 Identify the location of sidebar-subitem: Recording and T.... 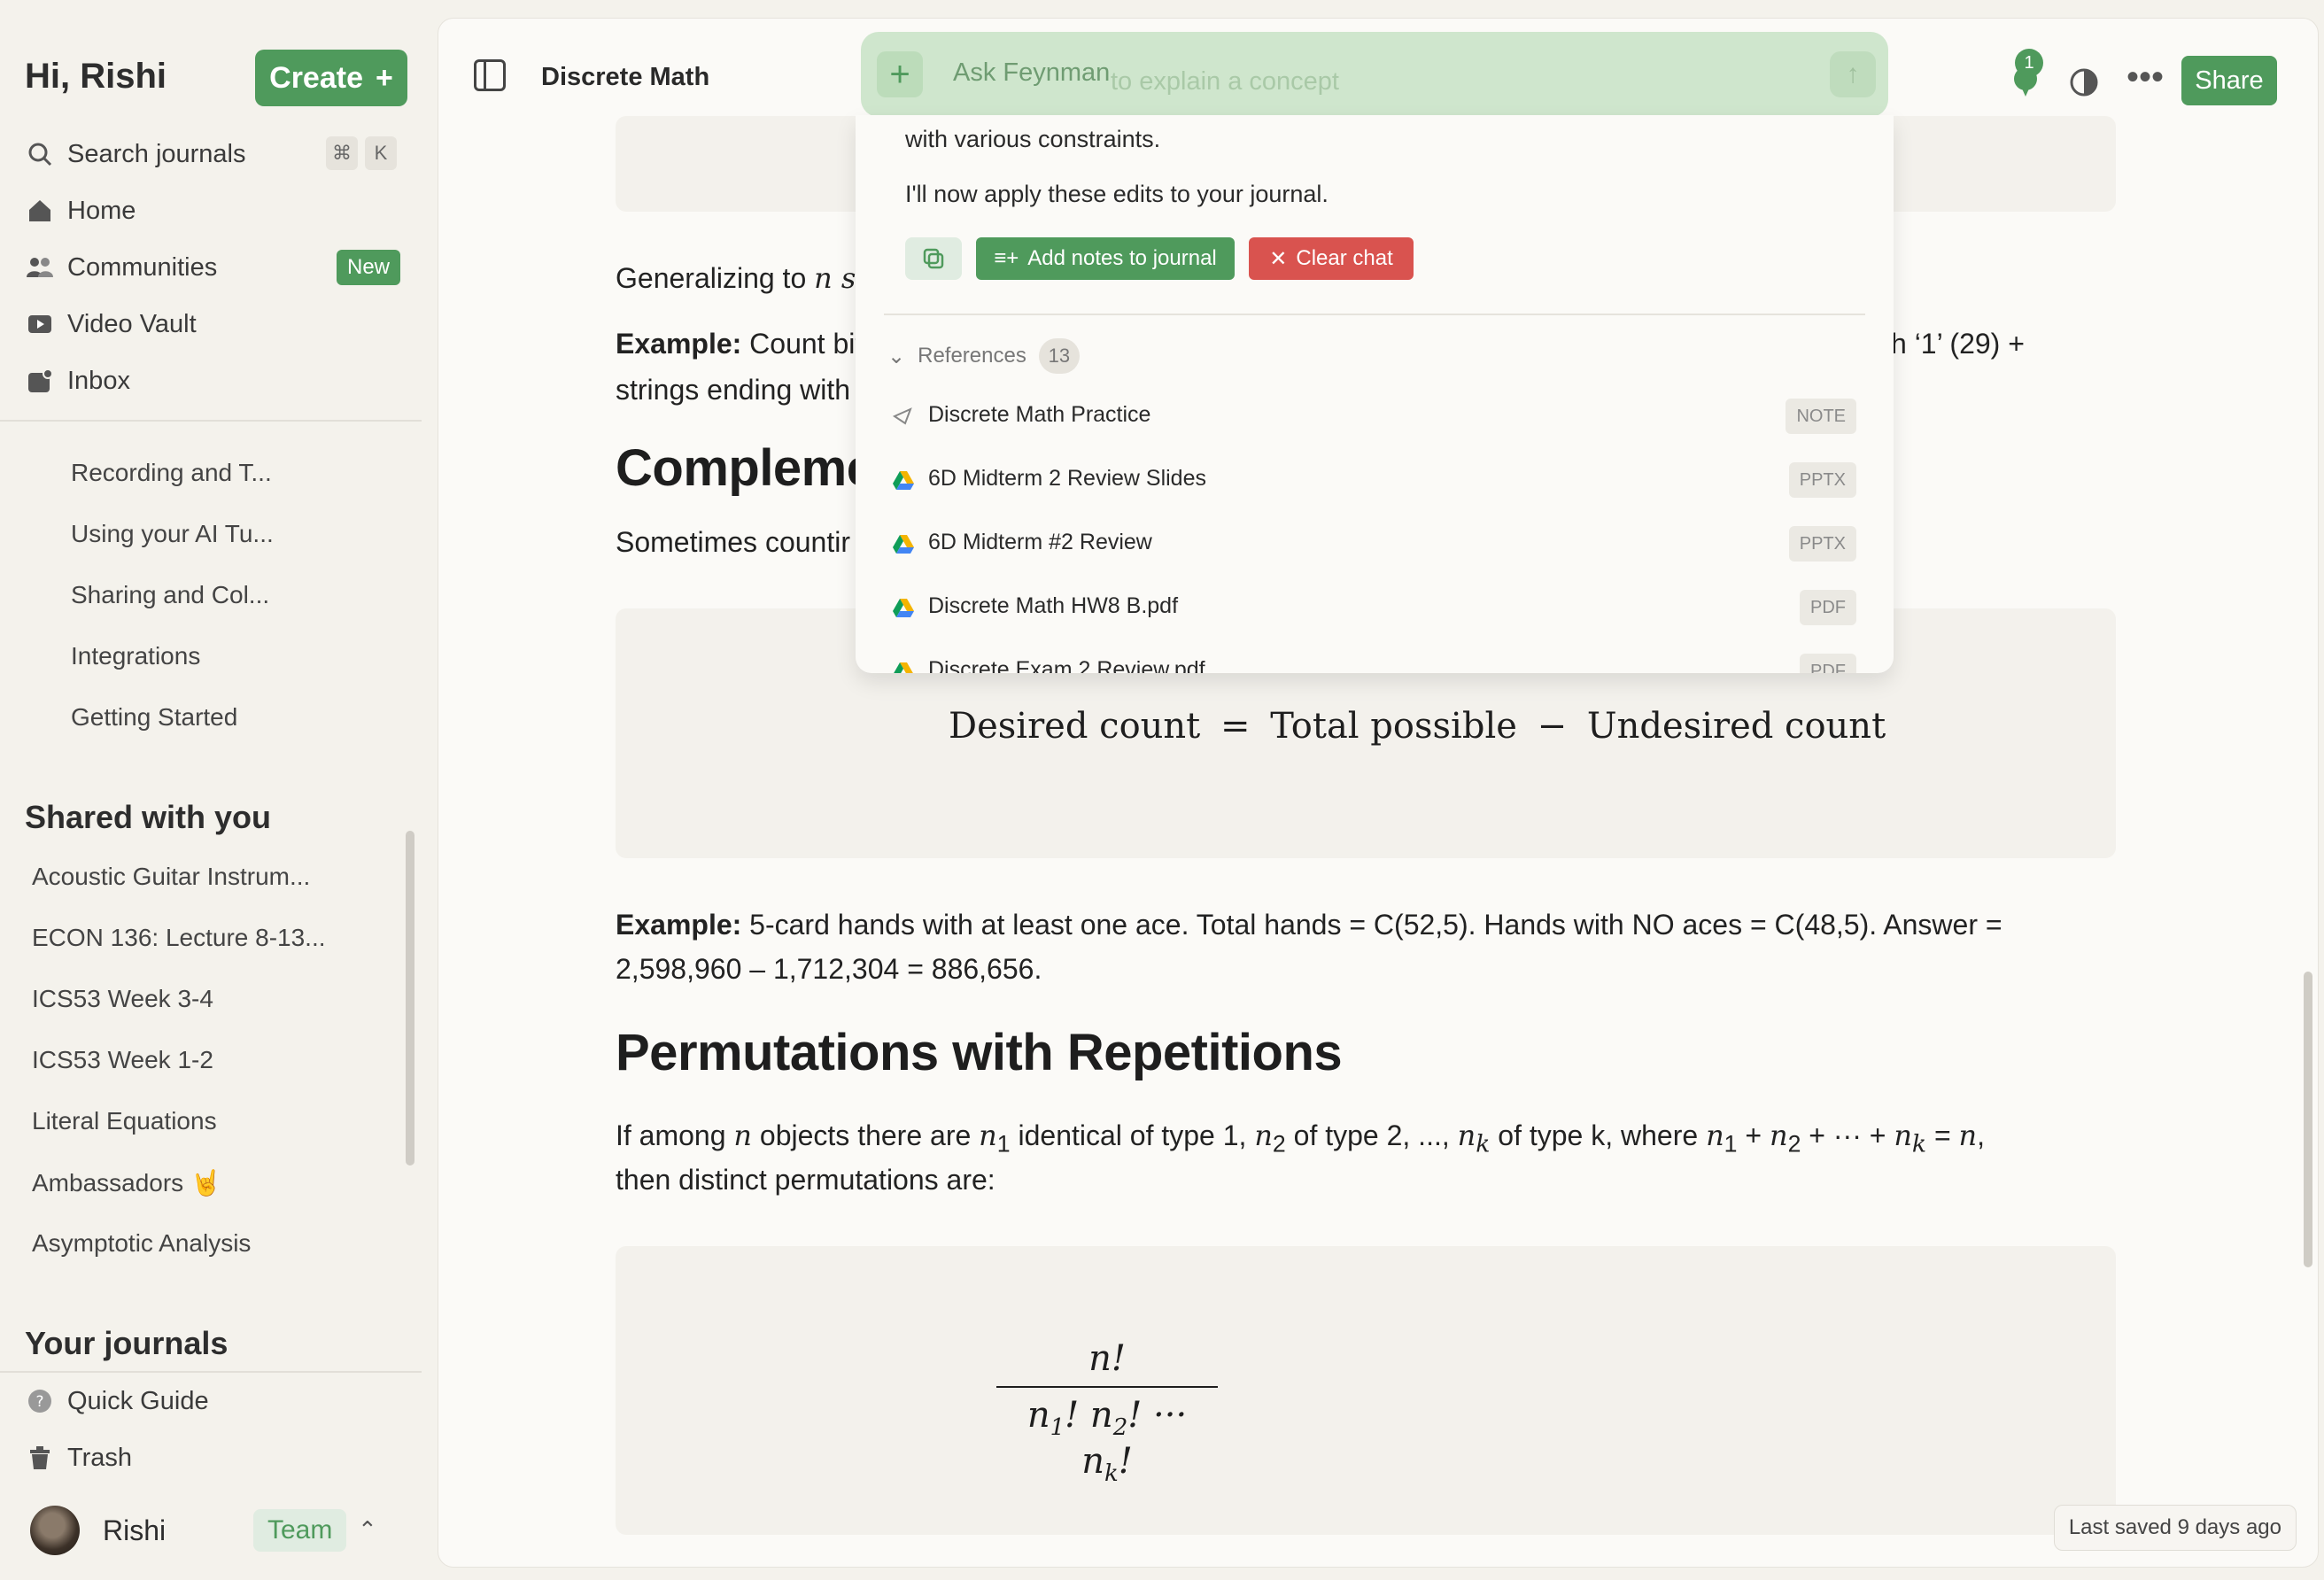
(171, 473).